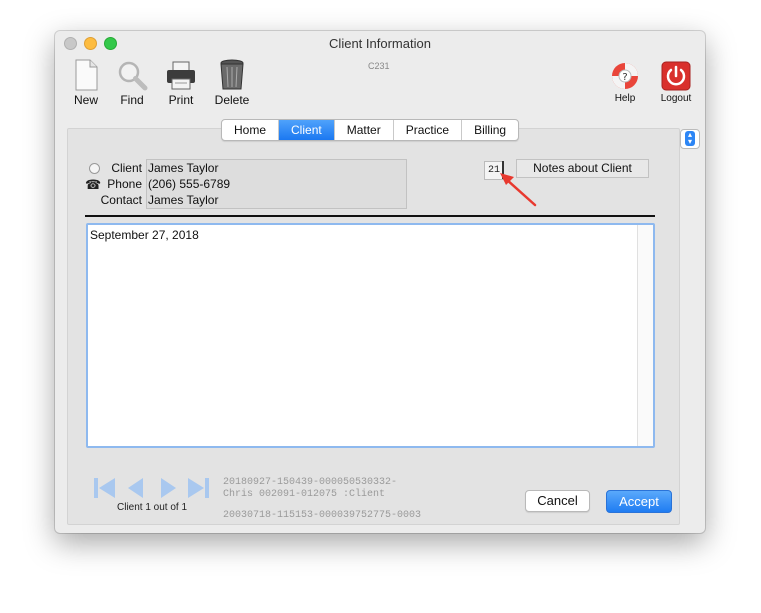 This screenshot has height=613, width=761. I want to click on help-label: Help, so click(625, 98).